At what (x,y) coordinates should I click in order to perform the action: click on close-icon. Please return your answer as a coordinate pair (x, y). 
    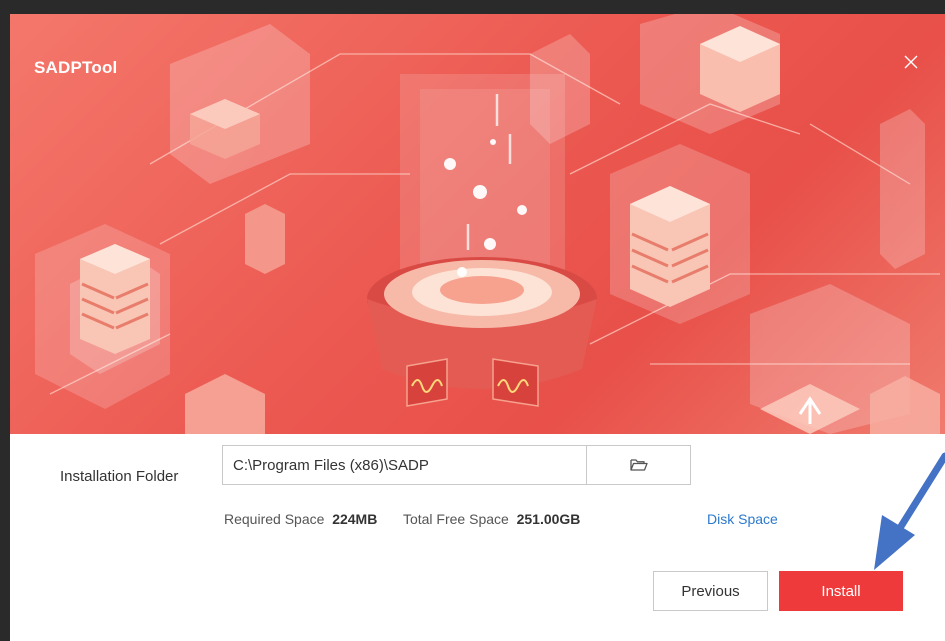
    Looking at the image, I should click on (911, 62).